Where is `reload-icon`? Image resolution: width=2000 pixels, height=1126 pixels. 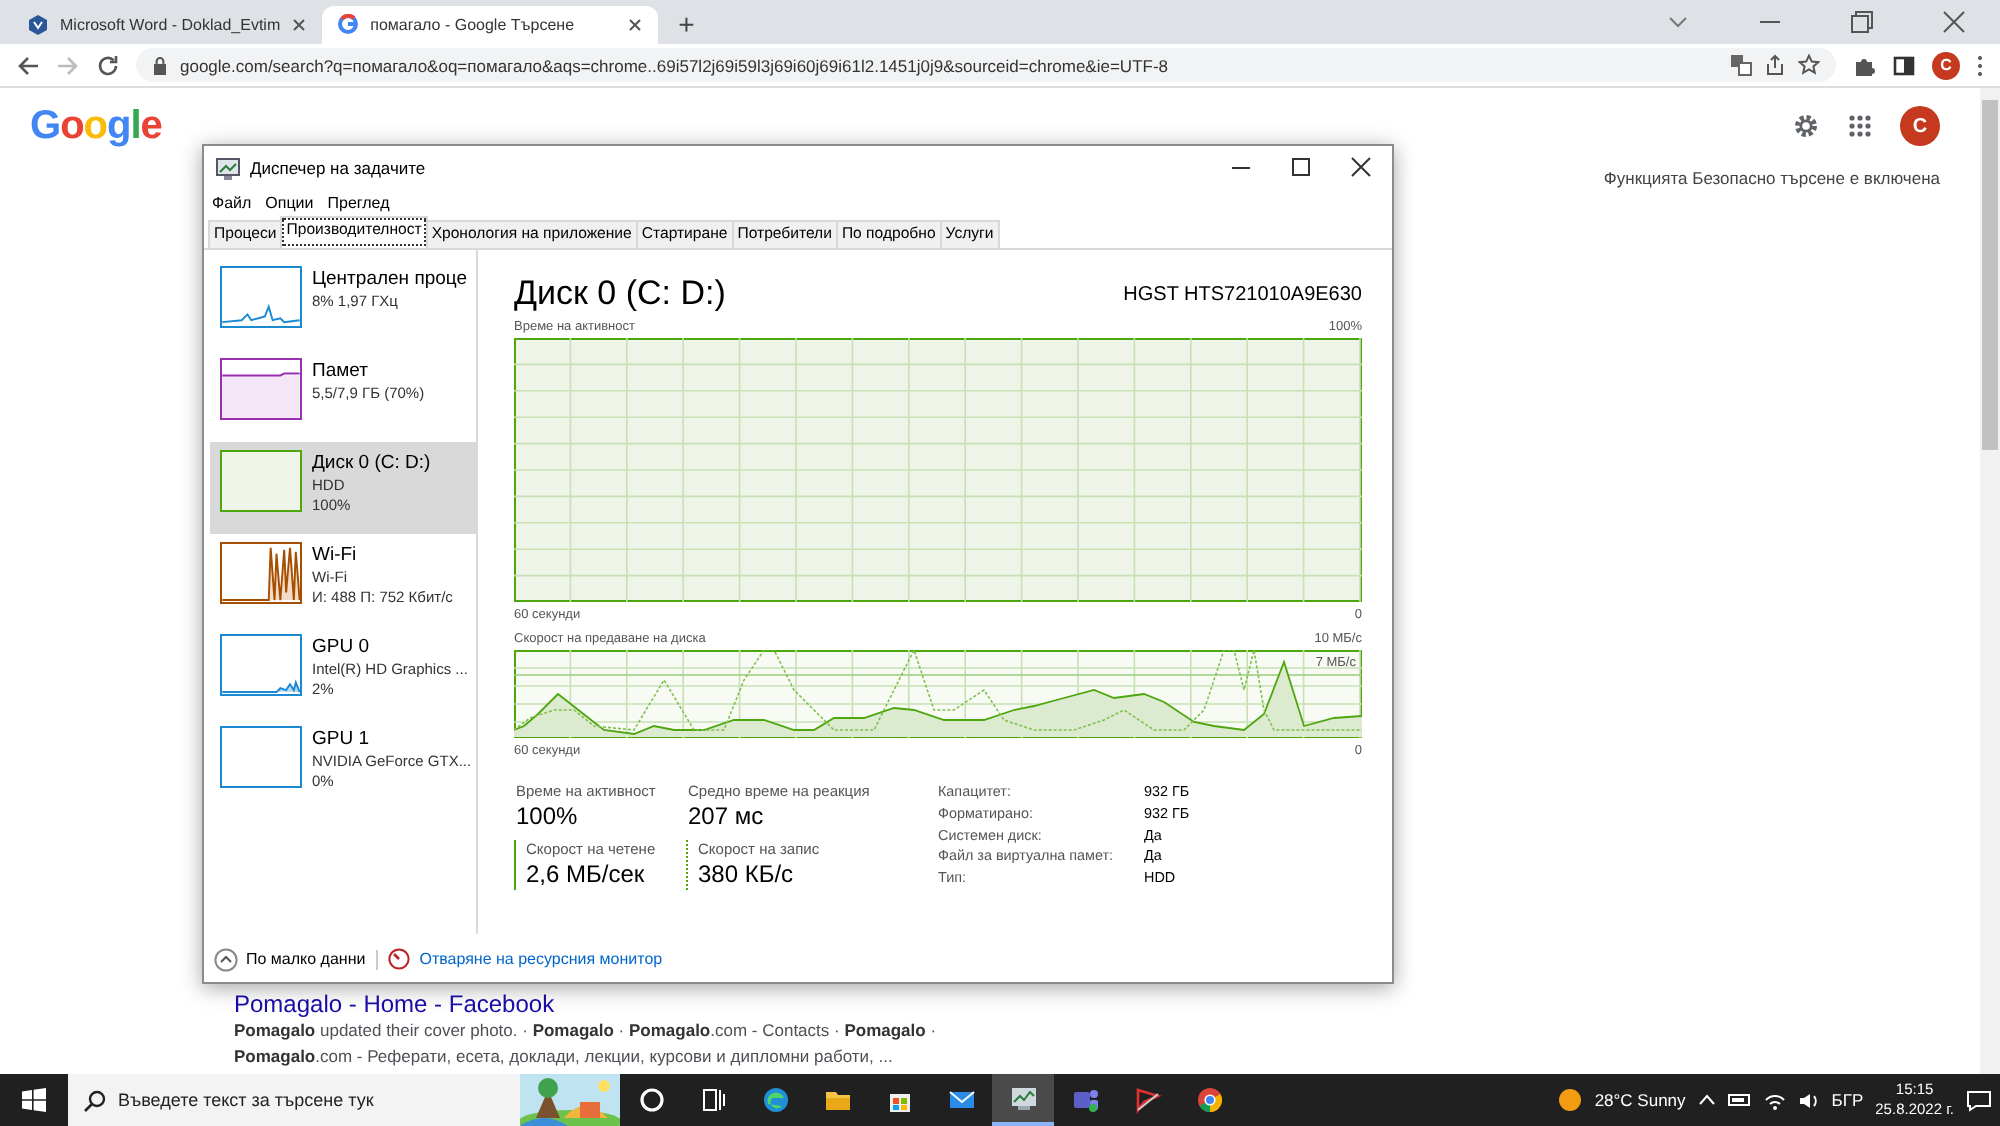
reload-icon is located at coordinates (108, 65).